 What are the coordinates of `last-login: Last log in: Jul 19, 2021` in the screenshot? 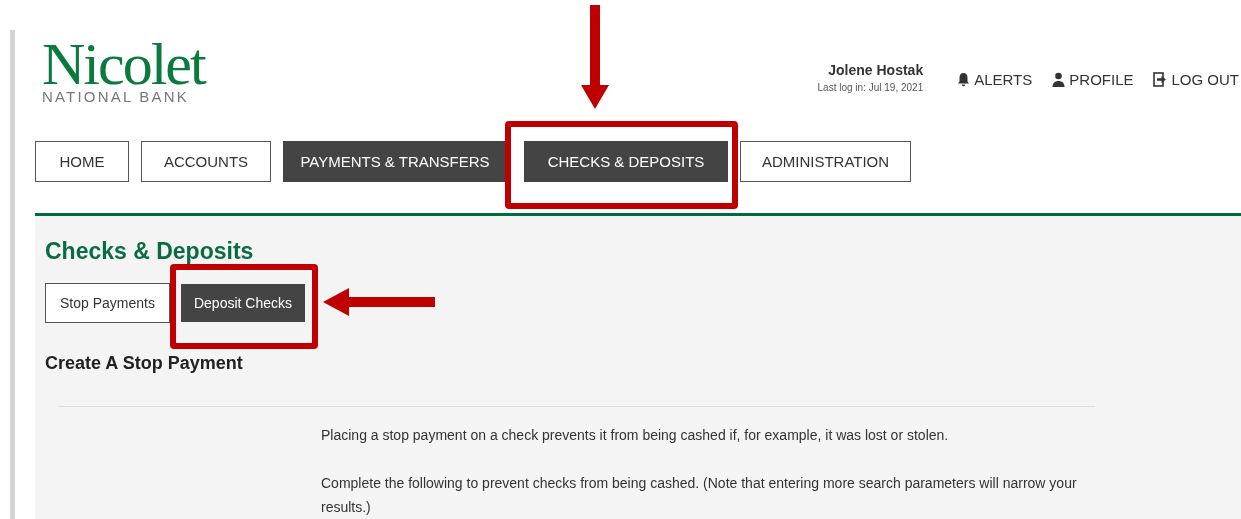 It's located at (870, 87).